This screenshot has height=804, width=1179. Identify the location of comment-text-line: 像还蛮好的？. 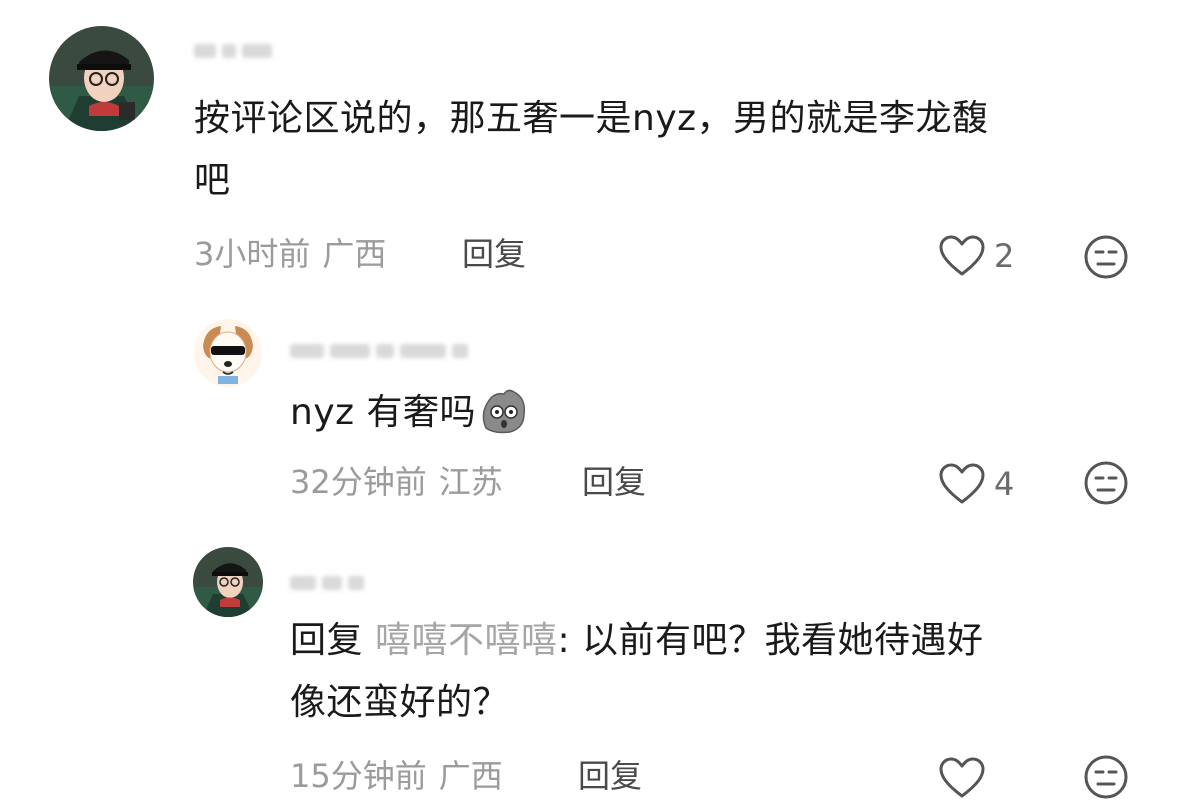
(400, 702).